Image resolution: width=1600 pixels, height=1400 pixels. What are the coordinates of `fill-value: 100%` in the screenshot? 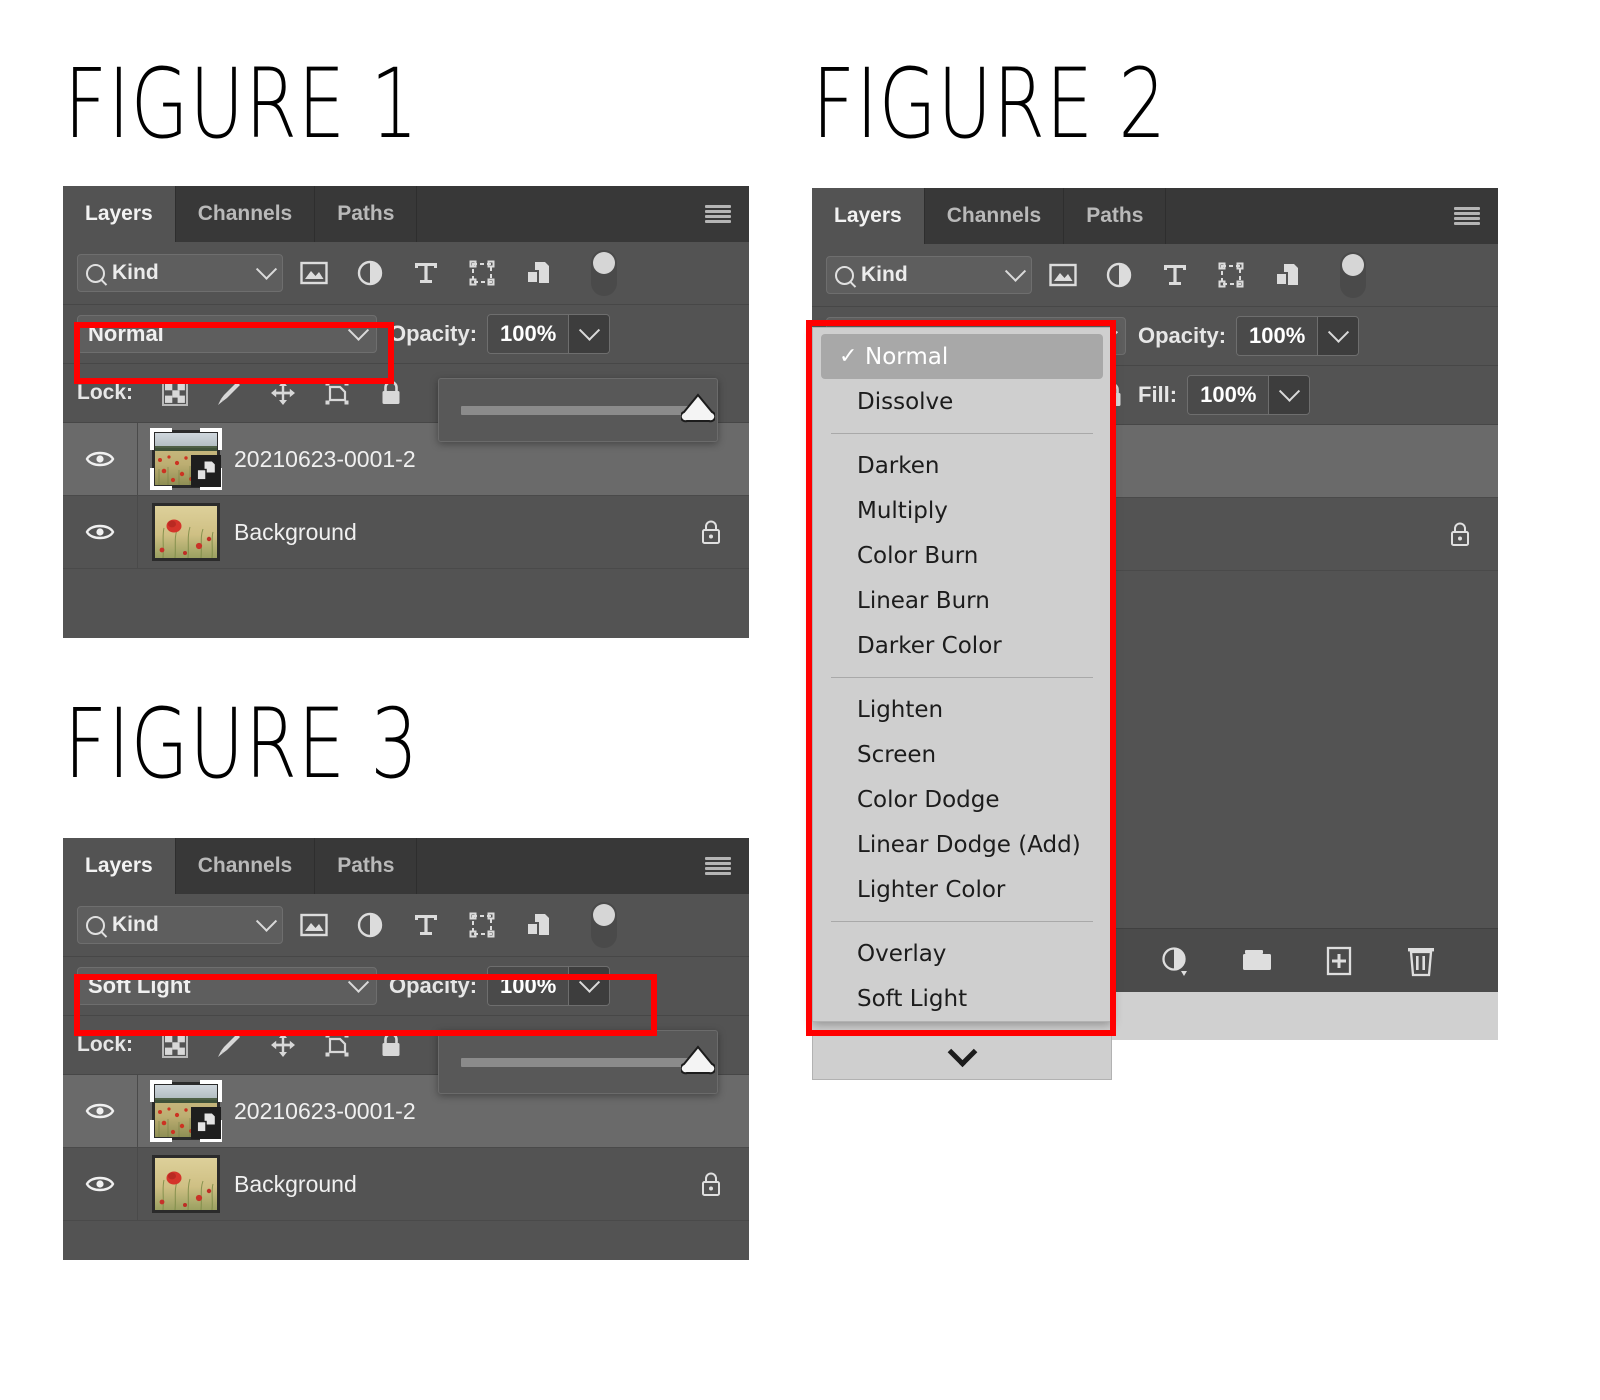 It's located at (1228, 395).